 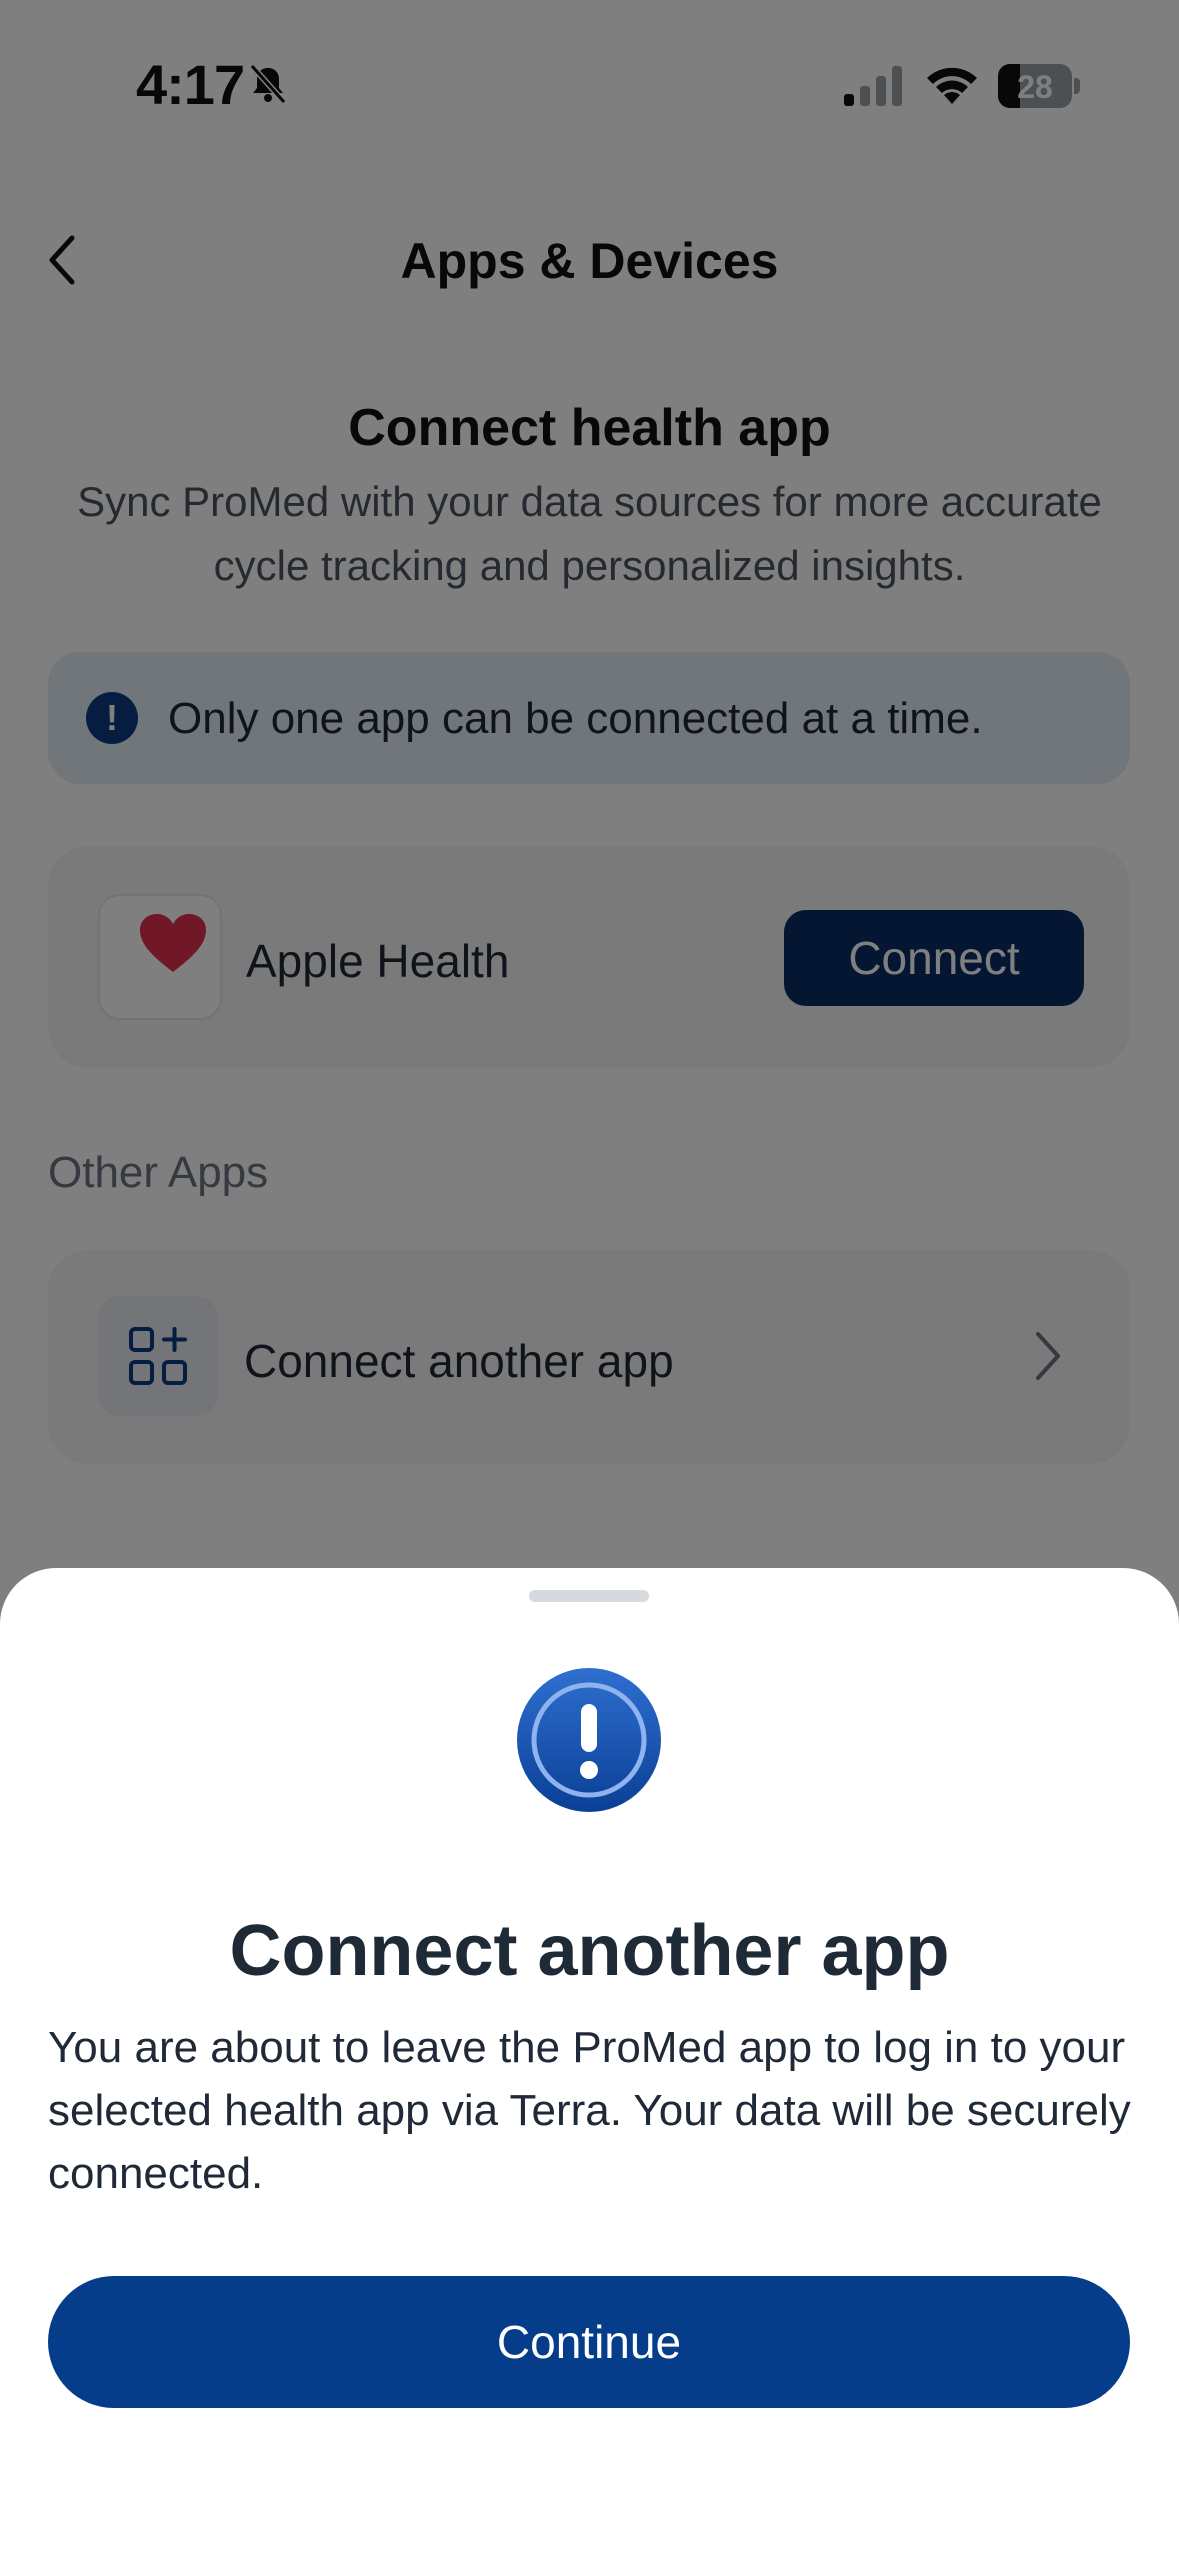 What do you see at coordinates (589, 1740) in the screenshot?
I see `alert-icon` at bounding box center [589, 1740].